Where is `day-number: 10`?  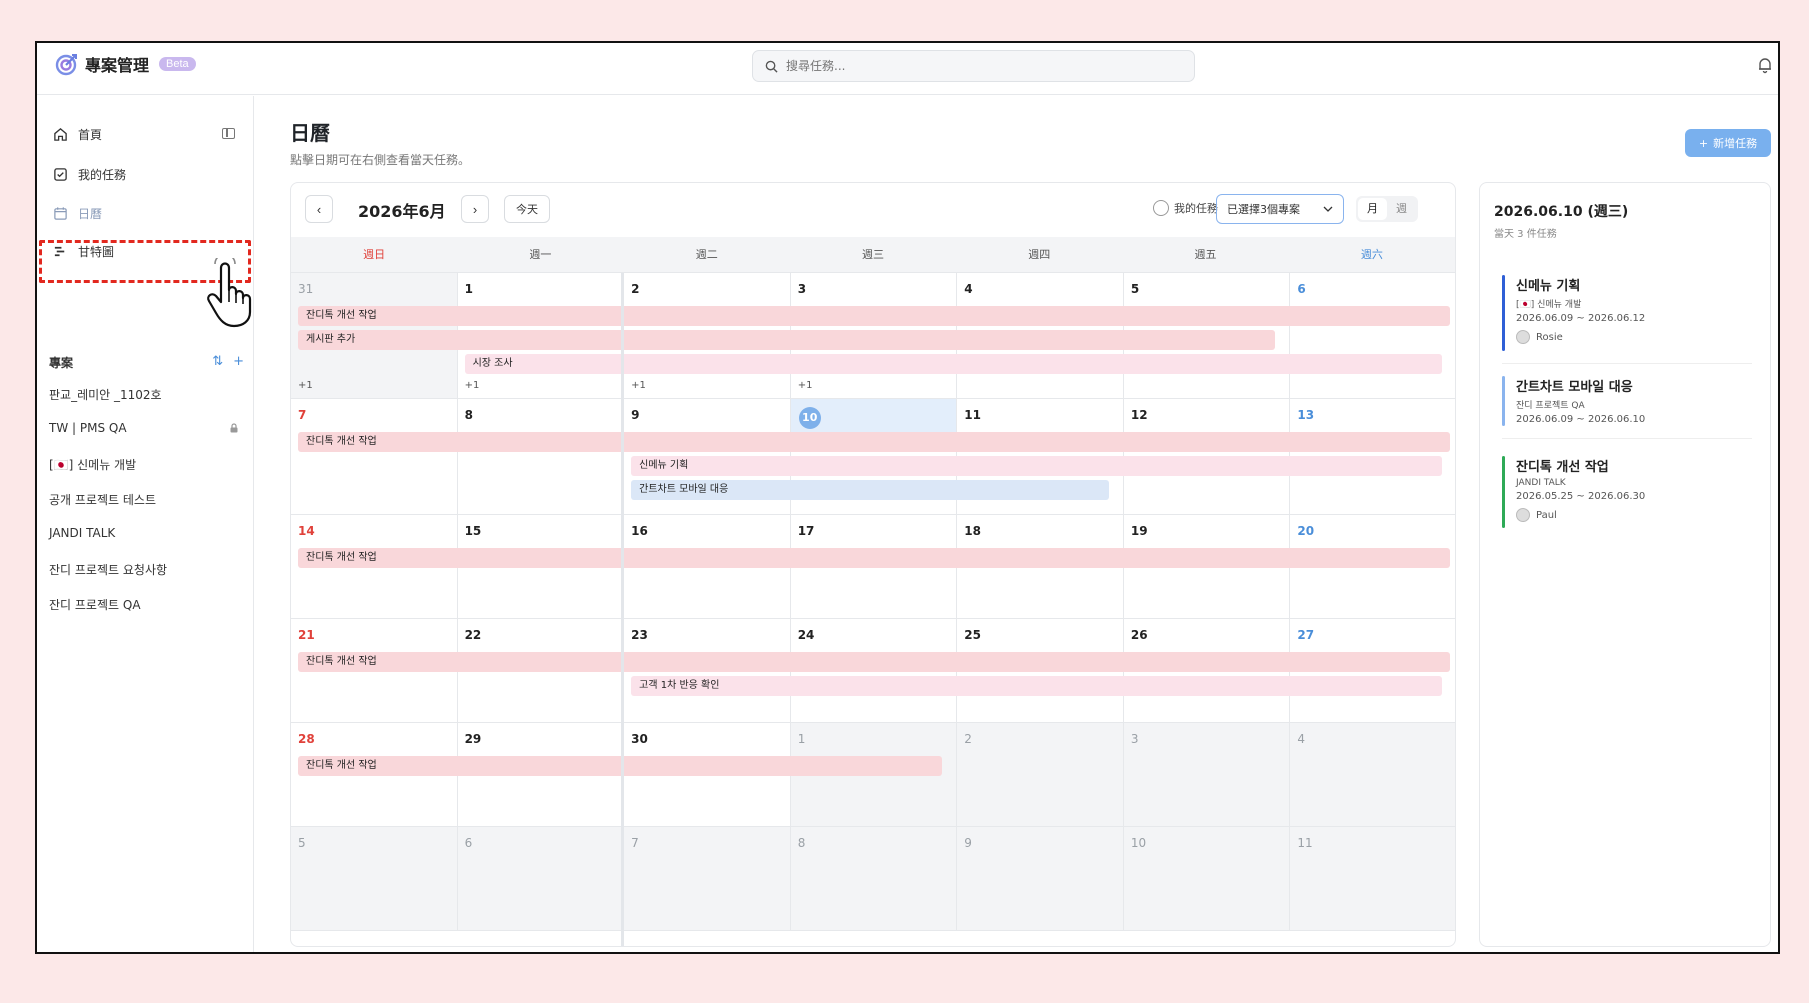
day-number: 10 is located at coordinates (1138, 843).